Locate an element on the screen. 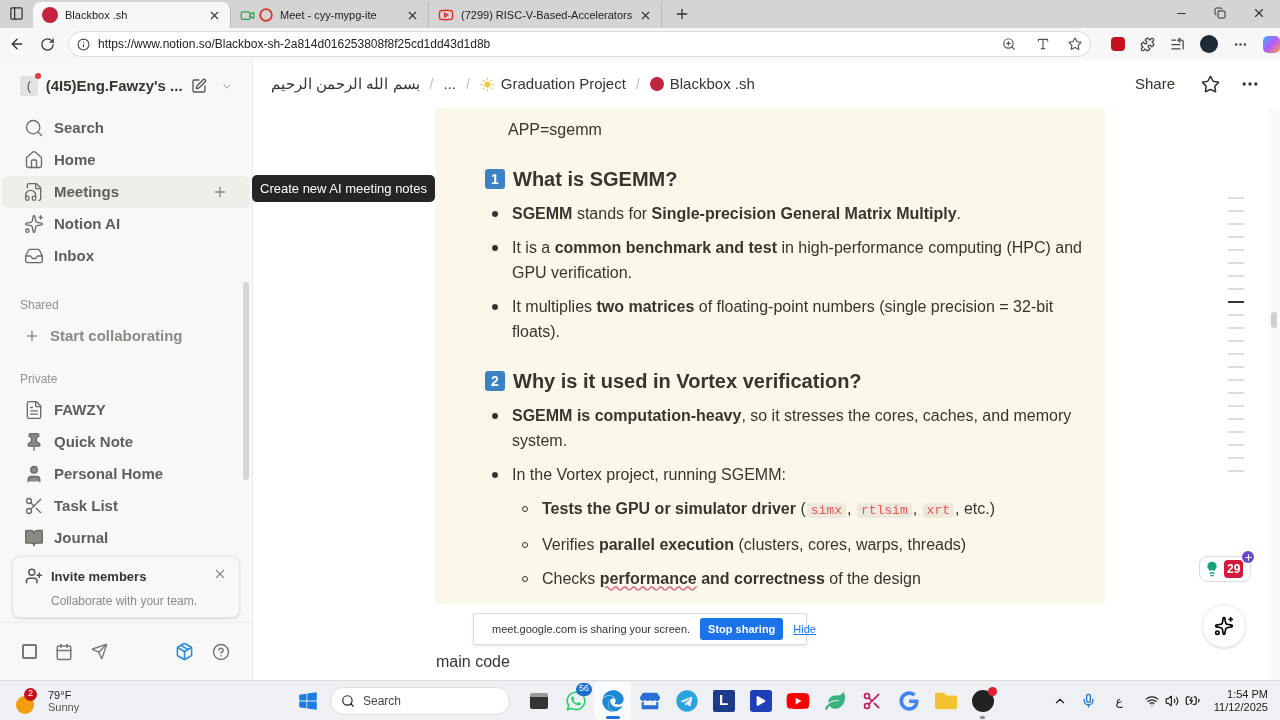 The image size is (1280, 720). sidebar-scrollbar-thumb is located at coordinates (246, 381).